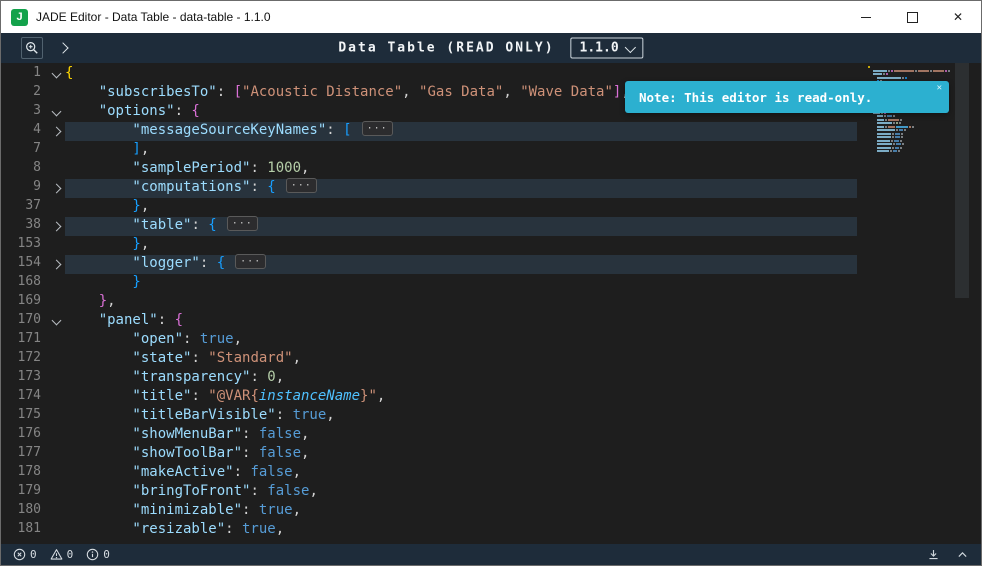 The image size is (982, 566). I want to click on code-line: 8 "samplePeriod": 1000,, so click(429, 169).